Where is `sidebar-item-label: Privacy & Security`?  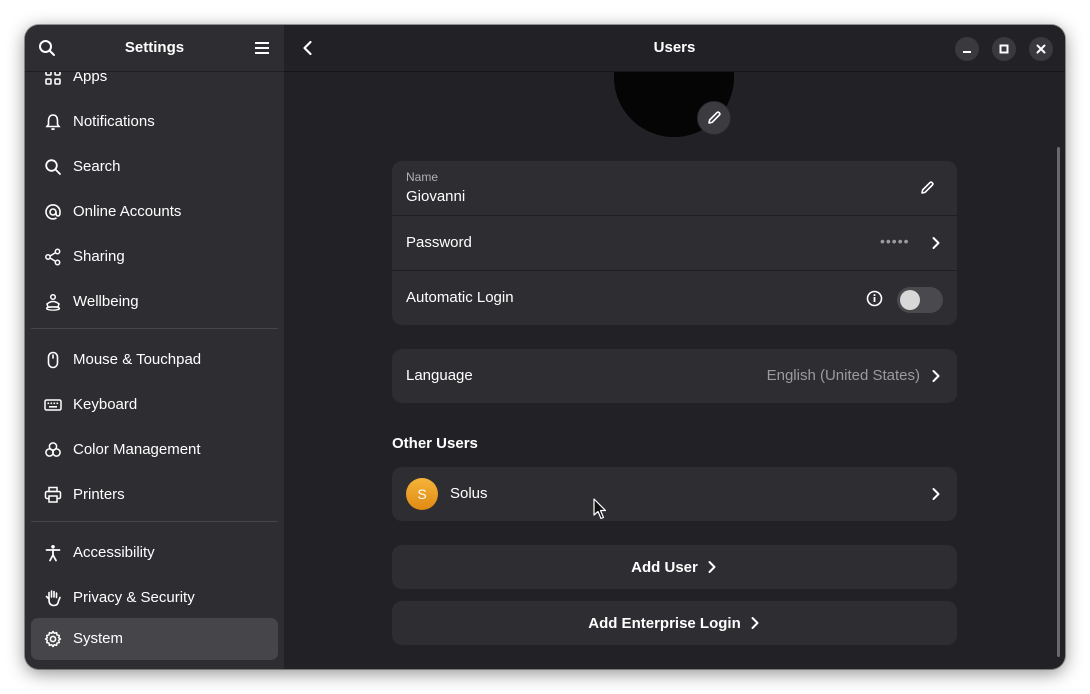
sidebar-item-label: Privacy & Security is located at coordinates (134, 597).